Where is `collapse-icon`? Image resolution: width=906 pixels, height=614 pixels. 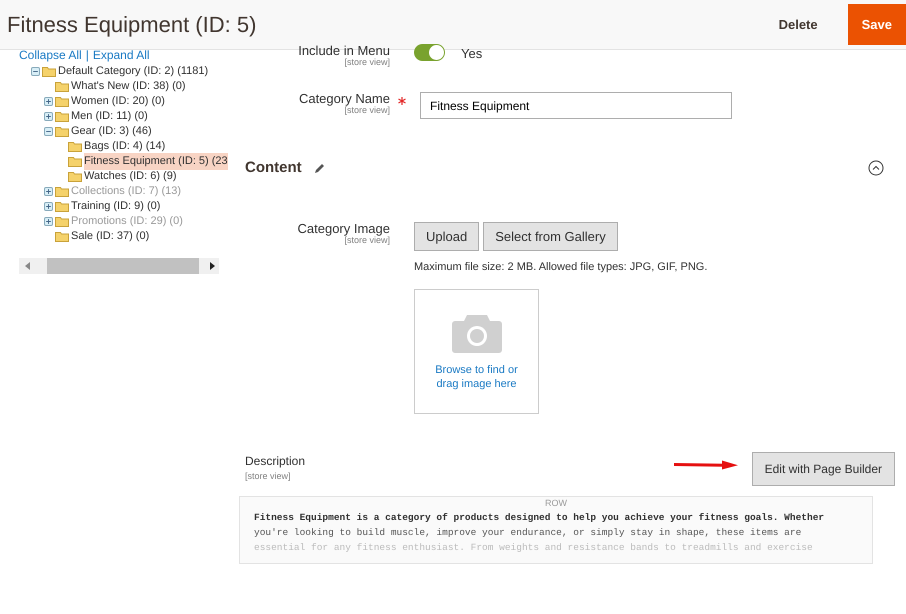
collapse-icon is located at coordinates (876, 168).